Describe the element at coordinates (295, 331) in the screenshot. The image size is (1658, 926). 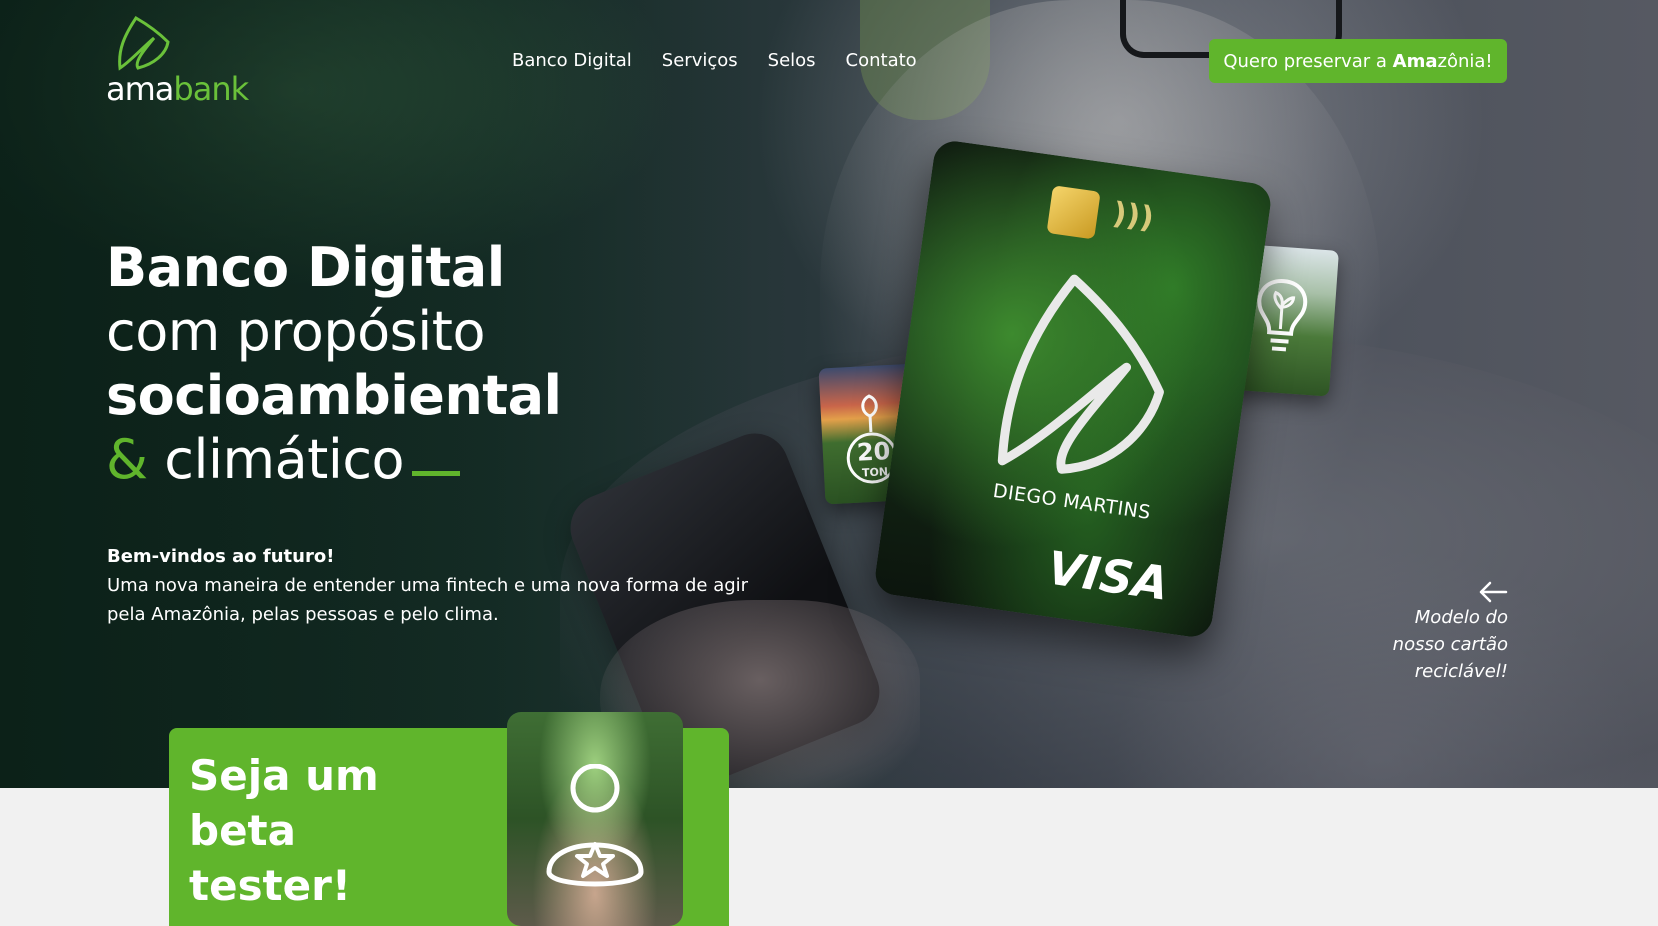
I see `headline-line-2: com propósito` at that location.